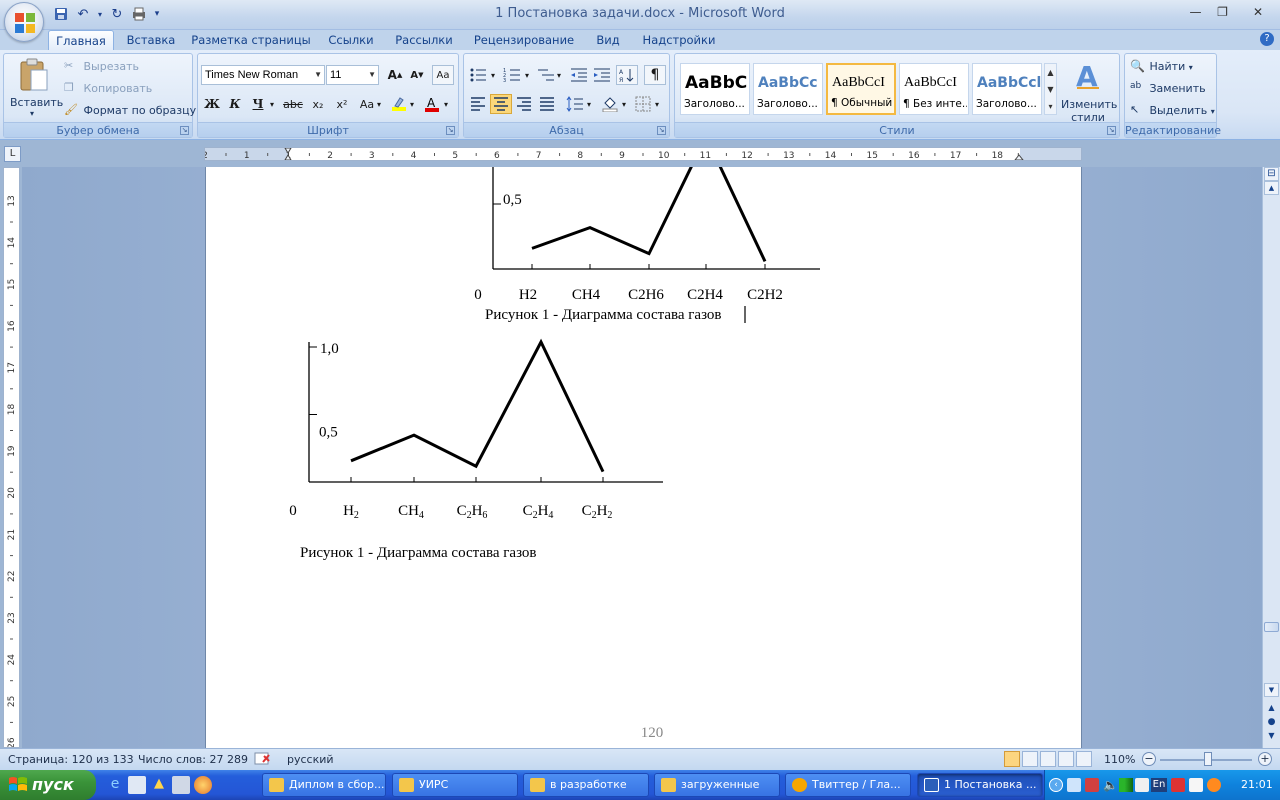 The height and width of the screenshot is (800, 1280). Describe the element at coordinates (661, 130) in the screenshot. I see `paragraph-launcher-icon: ↘` at that location.